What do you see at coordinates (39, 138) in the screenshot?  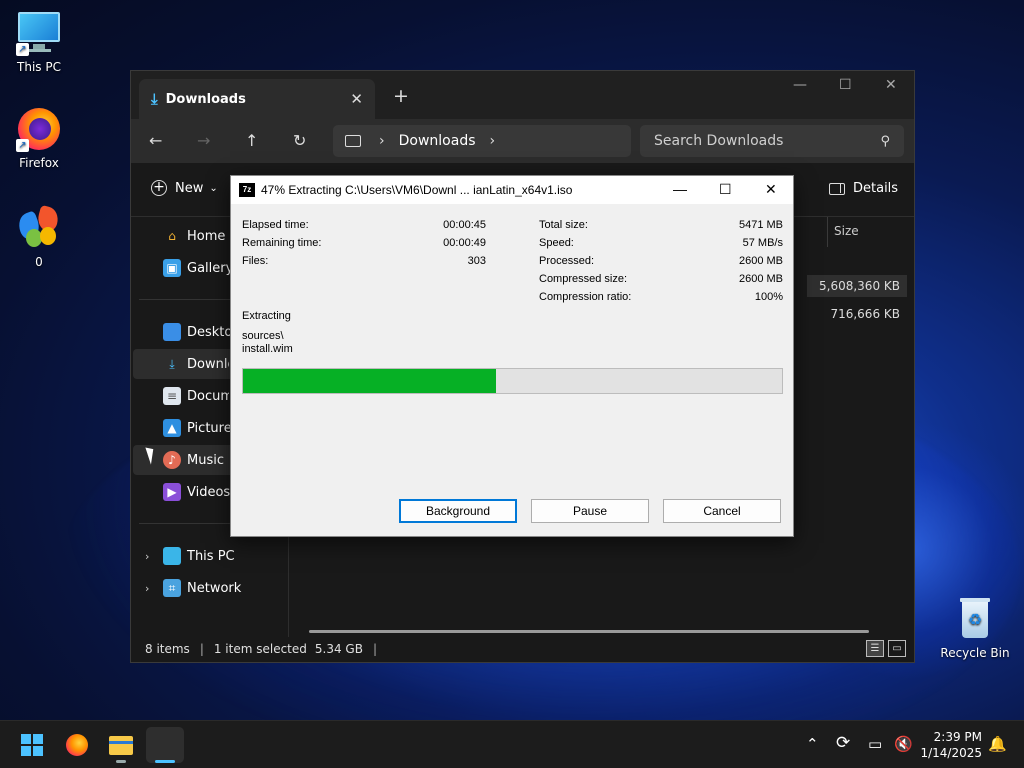 I see `desktop-icon-firefox: ↗ Firefox` at bounding box center [39, 138].